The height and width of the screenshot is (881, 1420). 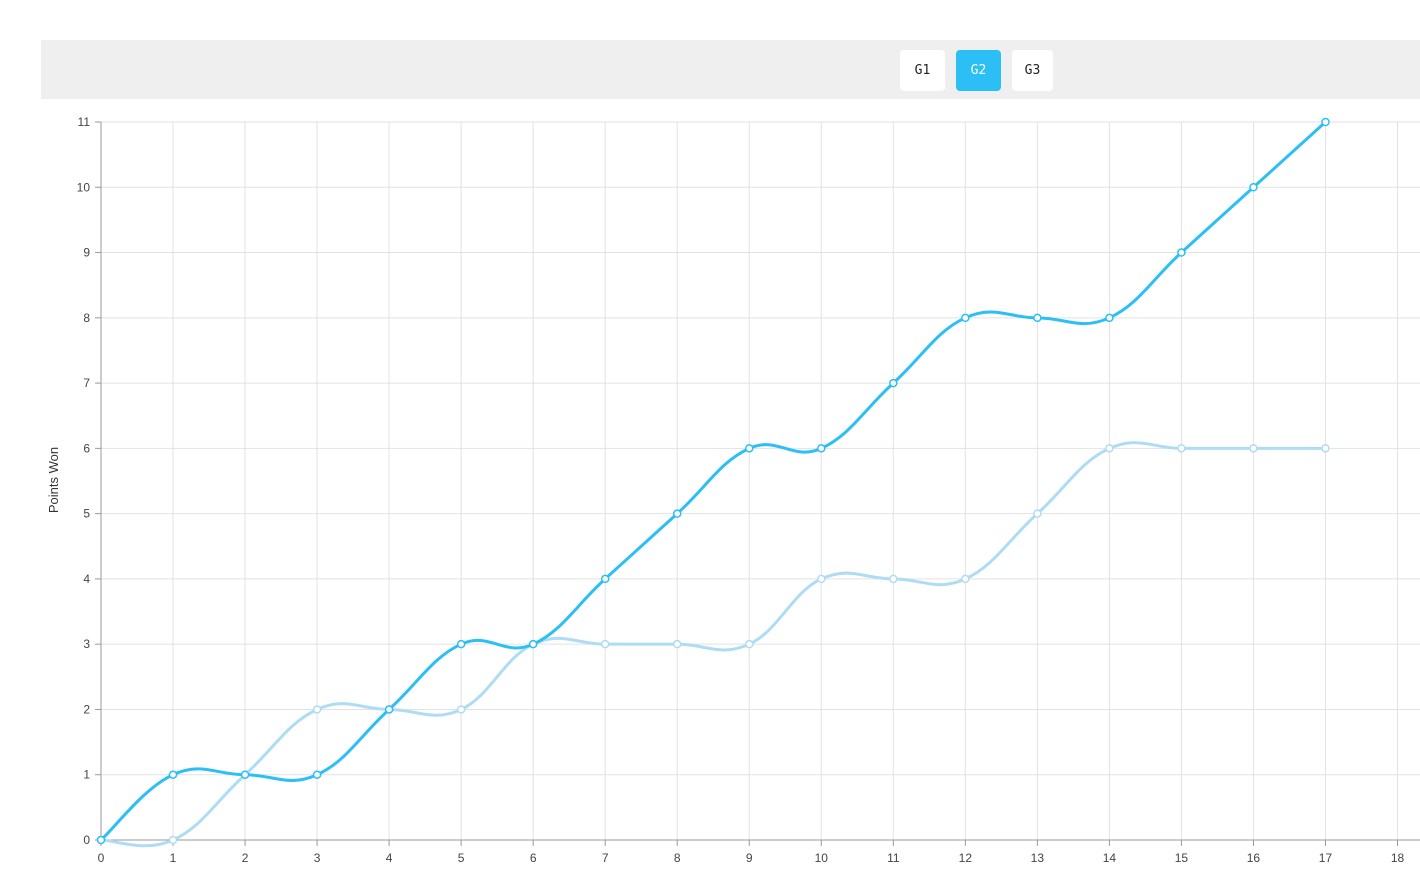 What do you see at coordinates (86, 383) in the screenshot?
I see `y-tick-label: 7` at bounding box center [86, 383].